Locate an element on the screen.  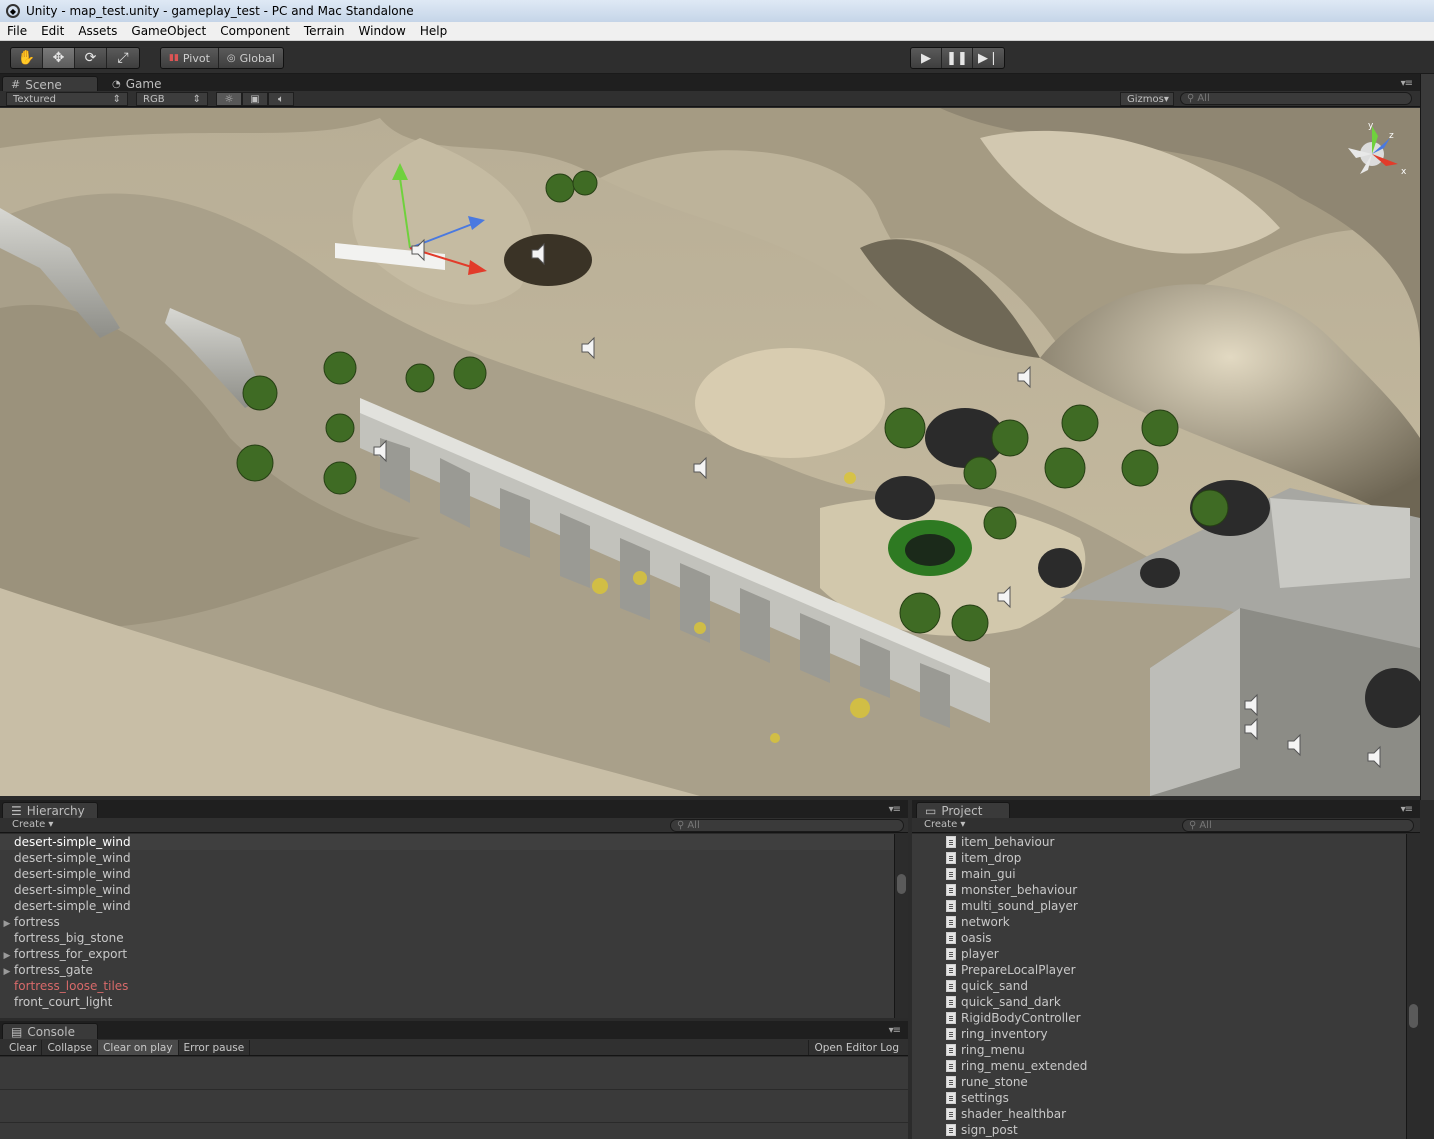
menu-terrain: Terrain is located at coordinates (324, 31).